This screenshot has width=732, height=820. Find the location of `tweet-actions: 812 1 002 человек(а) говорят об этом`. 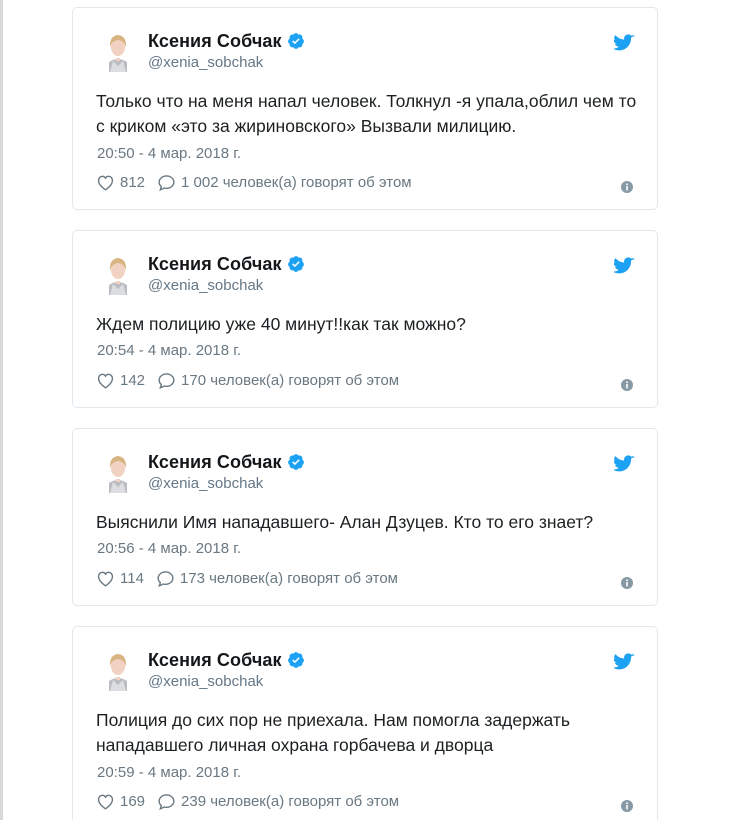

tweet-actions: 812 1 002 человек(а) говорят об этом is located at coordinates (254, 182).